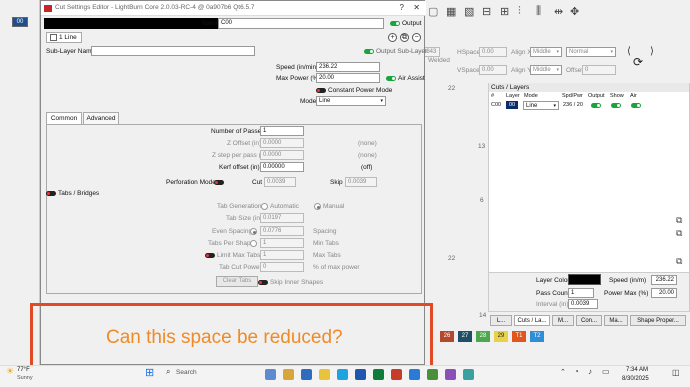  What do you see at coordinates (447, 336) in the screenshot?
I see `palette-swatch: 26` at bounding box center [447, 336].